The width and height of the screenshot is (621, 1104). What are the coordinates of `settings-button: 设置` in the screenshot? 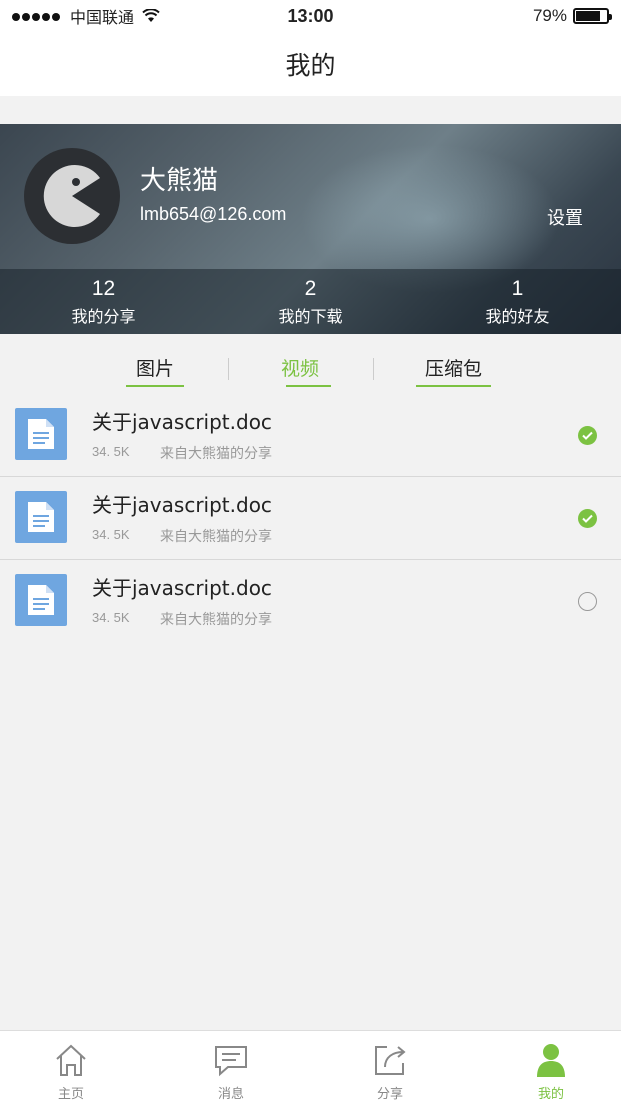 It's located at (565, 217).